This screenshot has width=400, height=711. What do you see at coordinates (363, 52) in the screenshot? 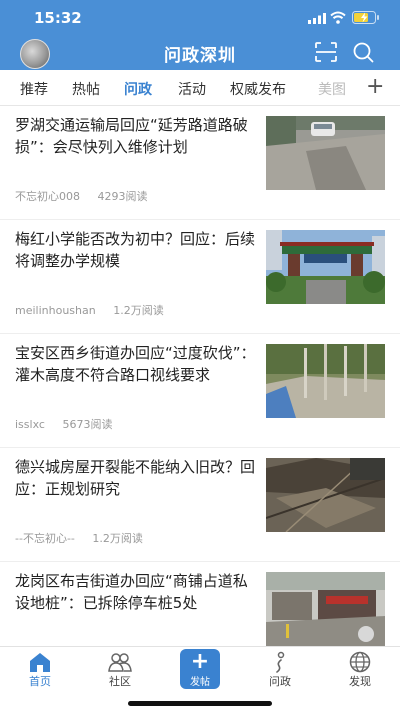
I see `search-icon` at bounding box center [363, 52].